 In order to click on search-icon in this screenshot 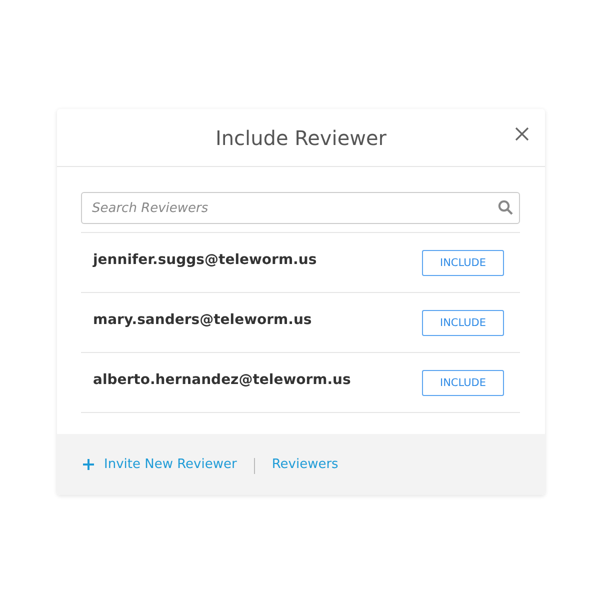, I will do `click(505, 207)`.